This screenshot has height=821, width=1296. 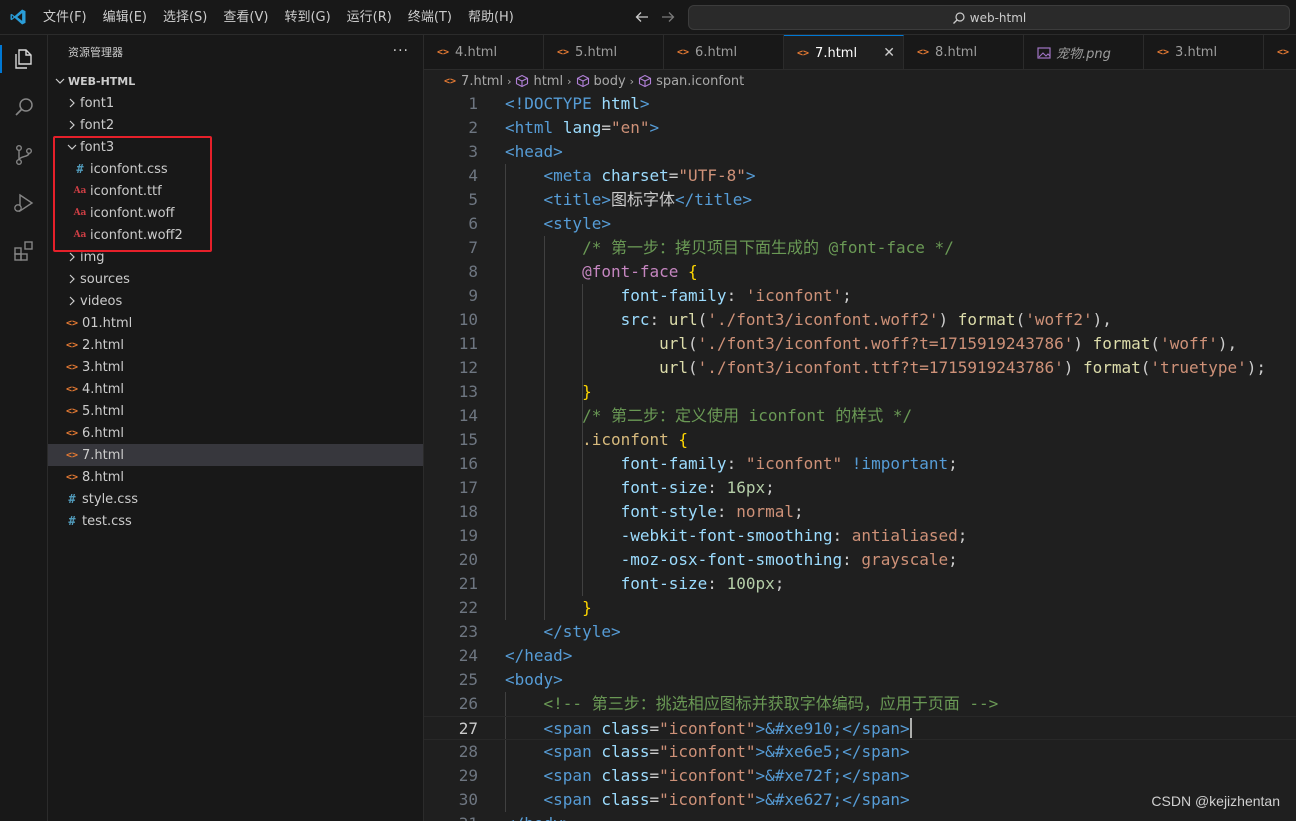 What do you see at coordinates (642, 17) in the screenshot?
I see `arrow-left-icon` at bounding box center [642, 17].